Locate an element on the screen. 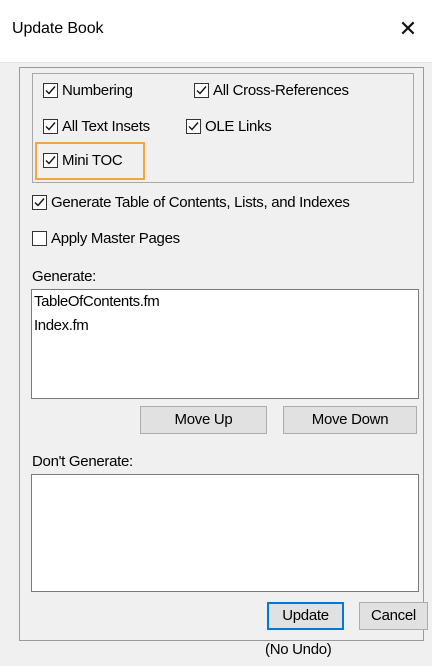 The image size is (432, 666). all-text-insets-label: All Text Insets is located at coordinates (106, 126).